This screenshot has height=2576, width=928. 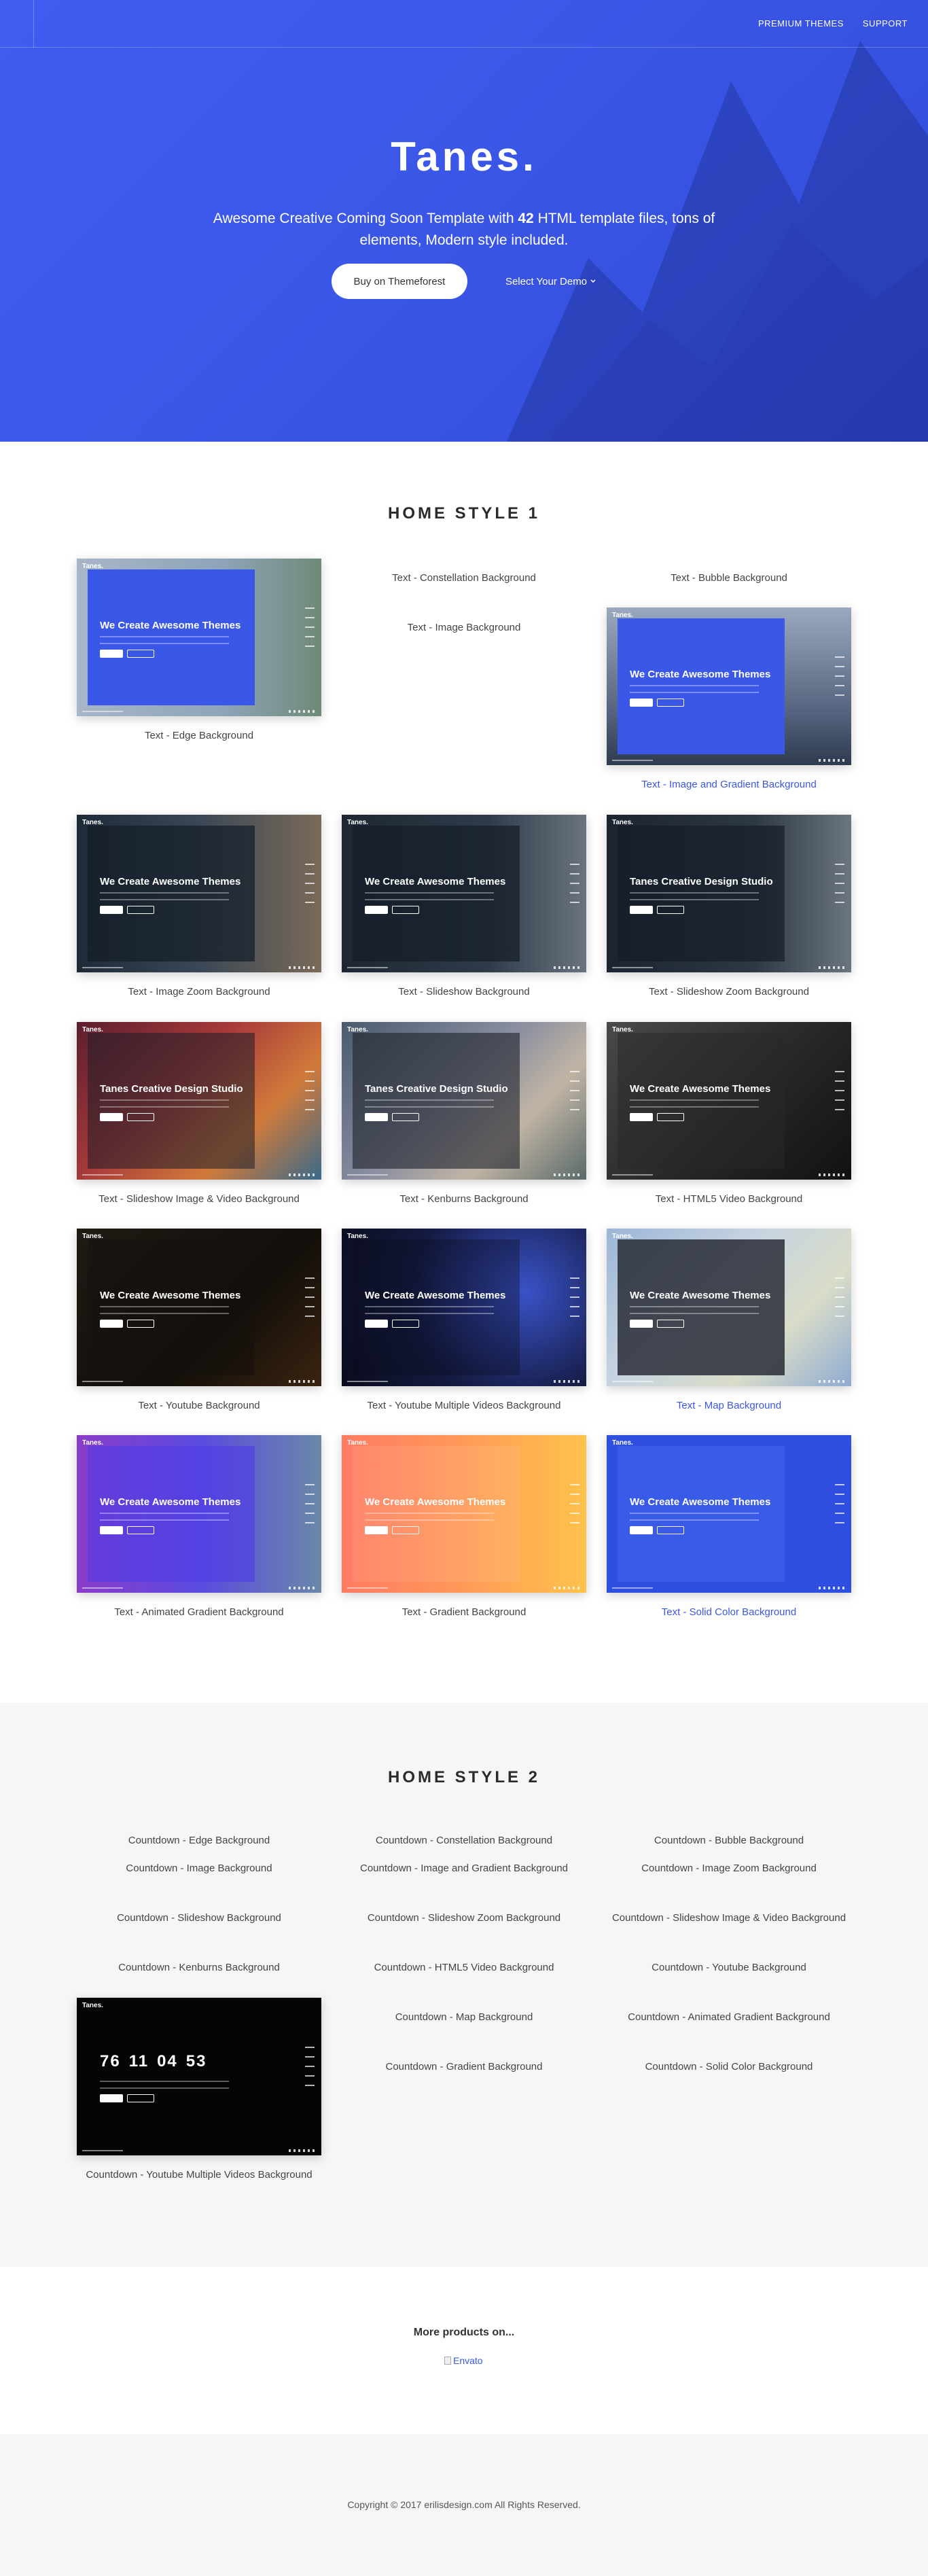 What do you see at coordinates (729, 1307) in the screenshot?
I see `demo-thumbnail-text-map: Tanes. We Create Awesome Themes` at bounding box center [729, 1307].